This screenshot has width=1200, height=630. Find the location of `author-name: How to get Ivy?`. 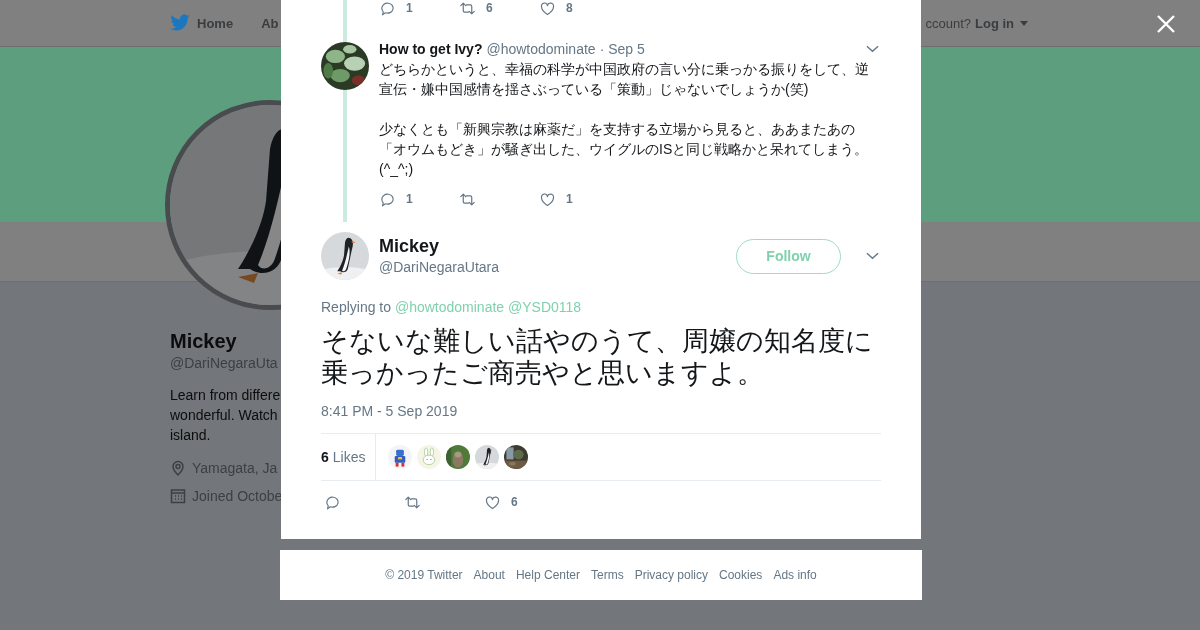

author-name: How to get Ivy? is located at coordinates (431, 49).